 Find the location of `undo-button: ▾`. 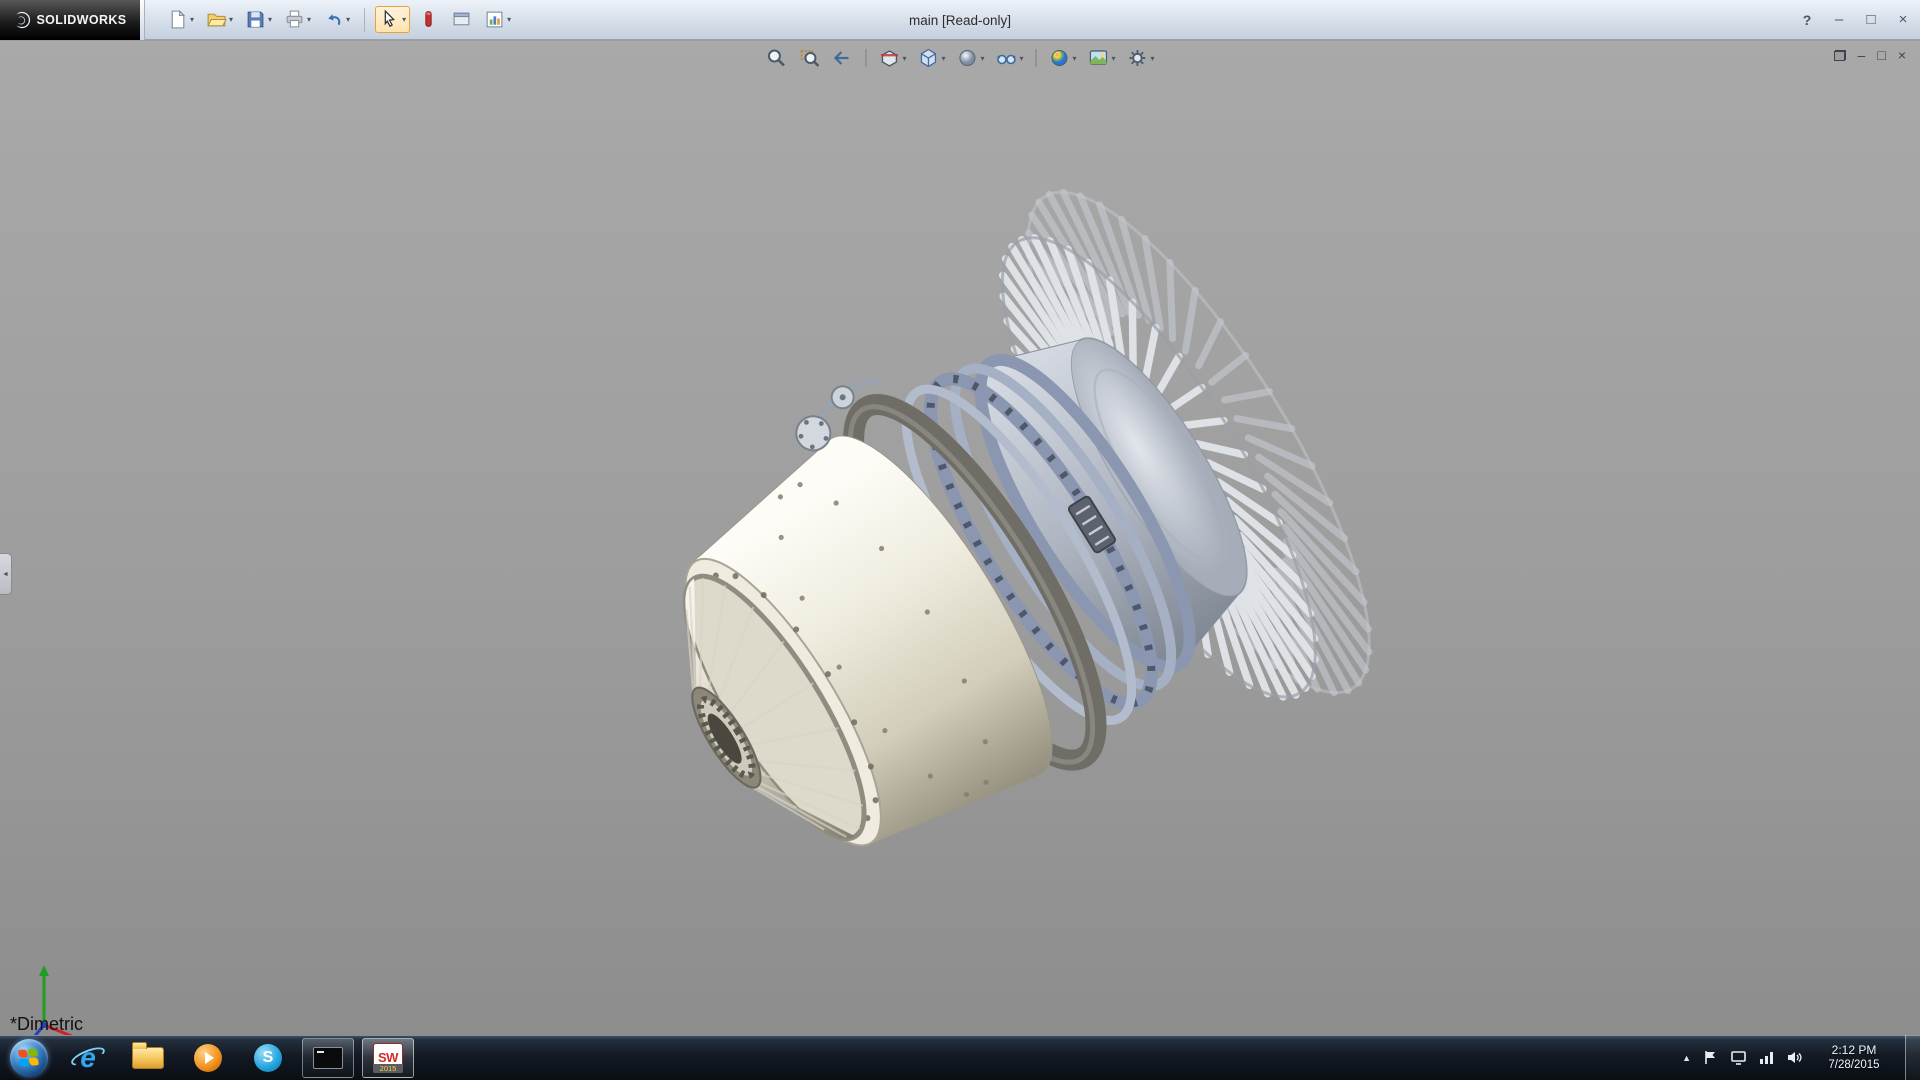

undo-button: ▾ is located at coordinates (336, 19).